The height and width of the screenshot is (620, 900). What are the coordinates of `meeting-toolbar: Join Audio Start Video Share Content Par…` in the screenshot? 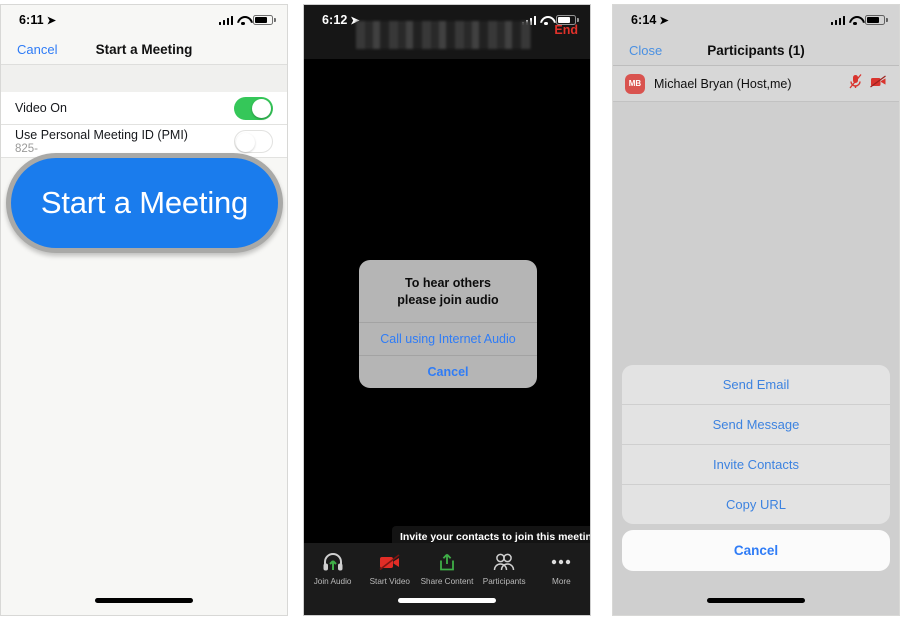 It's located at (447, 579).